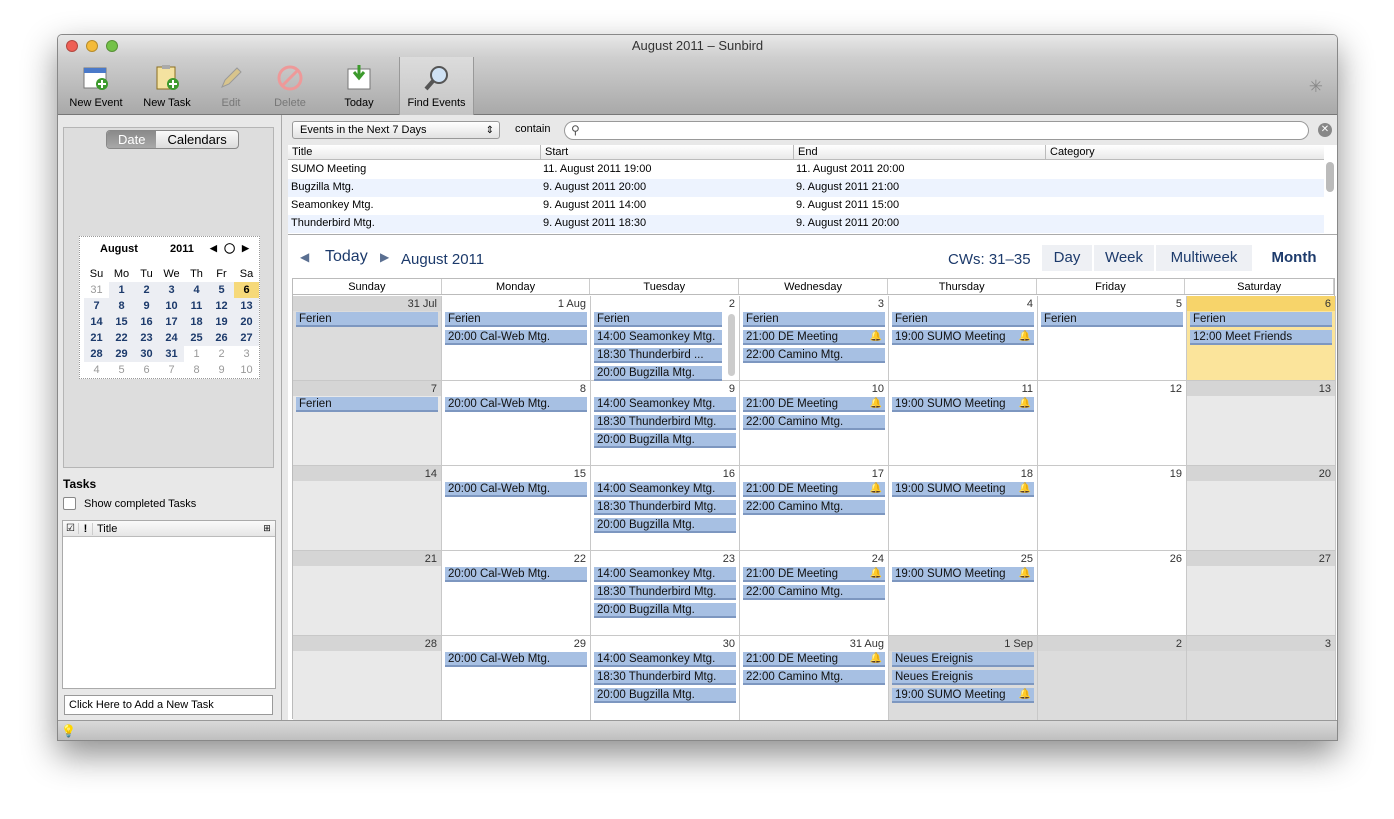 The height and width of the screenshot is (819, 1394). Describe the element at coordinates (96, 86) in the screenshot. I see `new-event-button: New Event` at that location.